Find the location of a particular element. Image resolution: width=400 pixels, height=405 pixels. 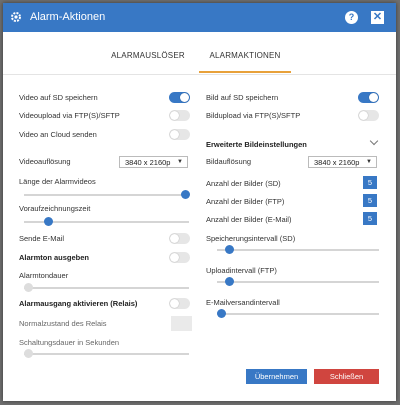

help-icon: ? is located at coordinates (351, 17).